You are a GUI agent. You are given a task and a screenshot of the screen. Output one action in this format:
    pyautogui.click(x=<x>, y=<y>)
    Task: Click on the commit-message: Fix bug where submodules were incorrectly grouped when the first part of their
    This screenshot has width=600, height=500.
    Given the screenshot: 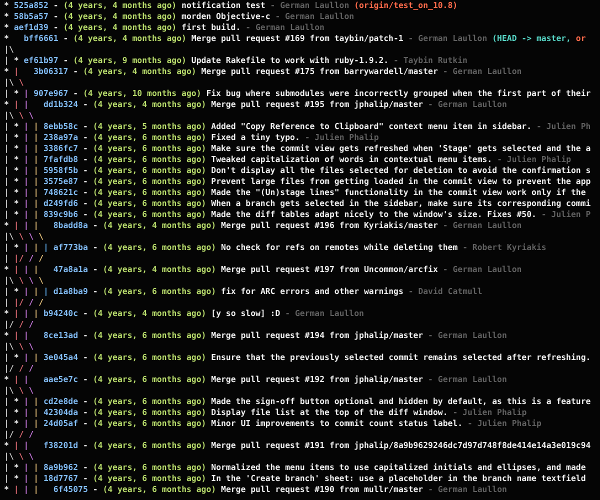 What is the action you would take?
    pyautogui.click(x=398, y=93)
    